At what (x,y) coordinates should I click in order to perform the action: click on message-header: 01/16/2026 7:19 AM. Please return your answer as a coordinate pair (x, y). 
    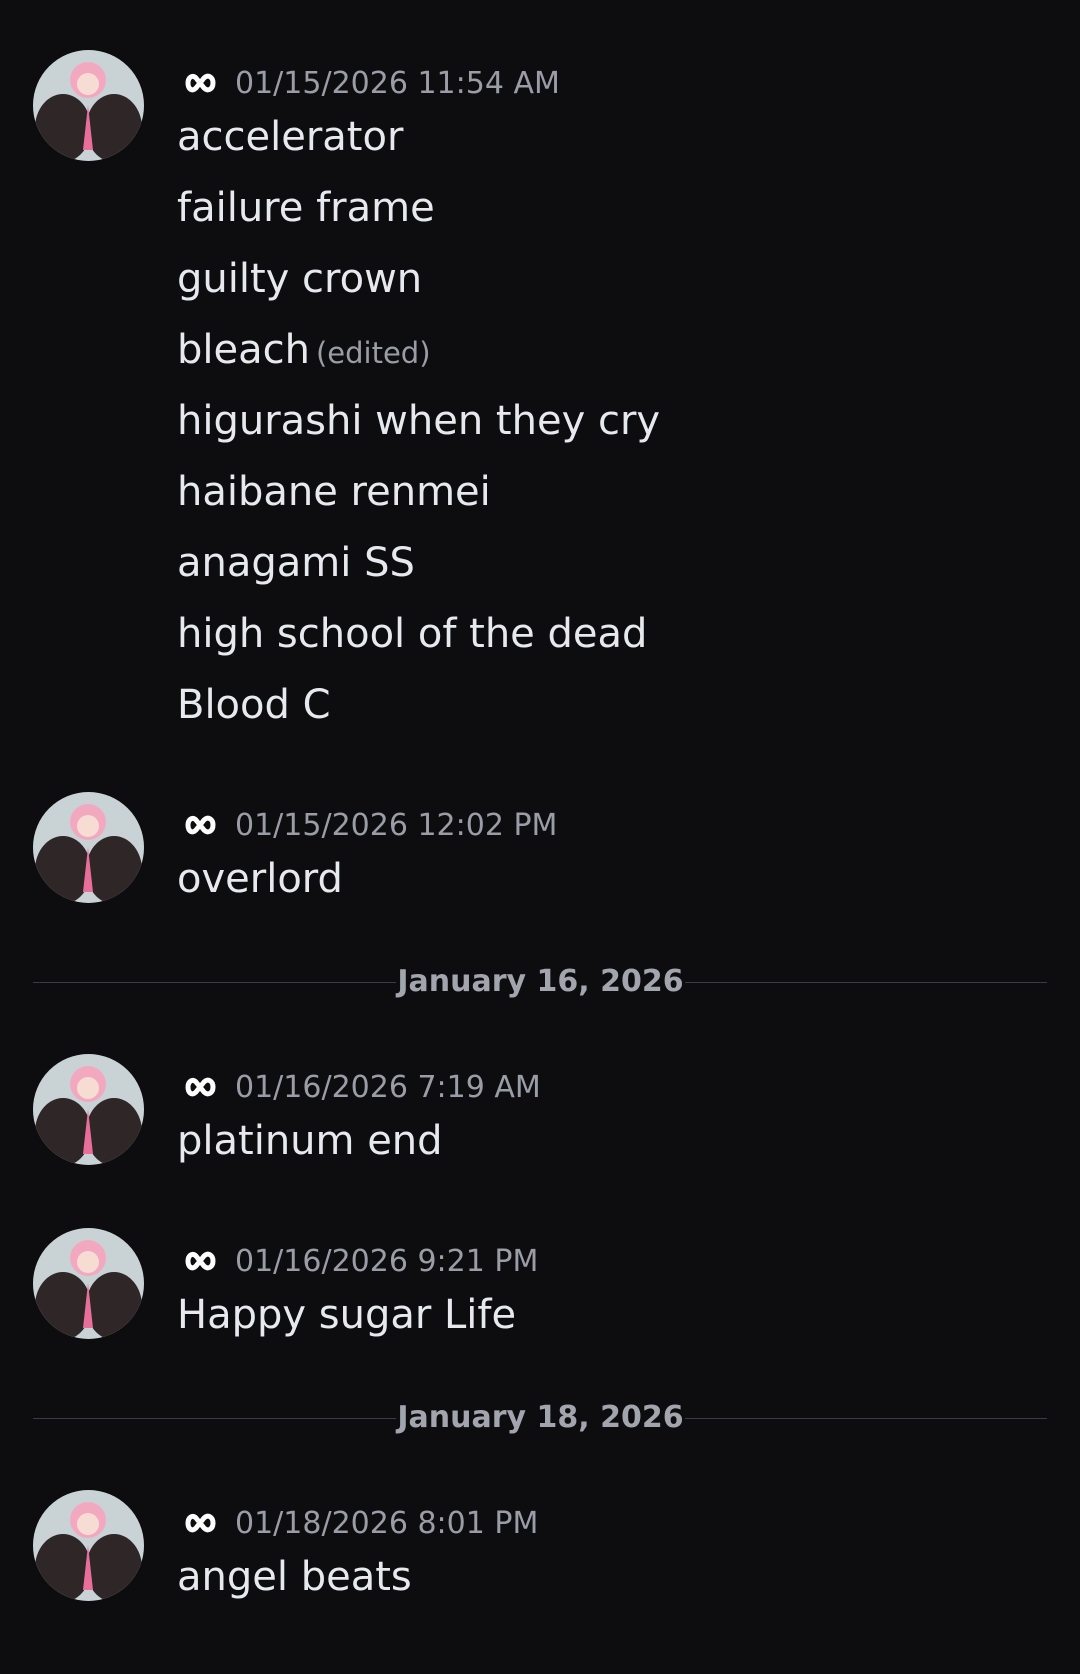
    Looking at the image, I should click on (359, 1087).